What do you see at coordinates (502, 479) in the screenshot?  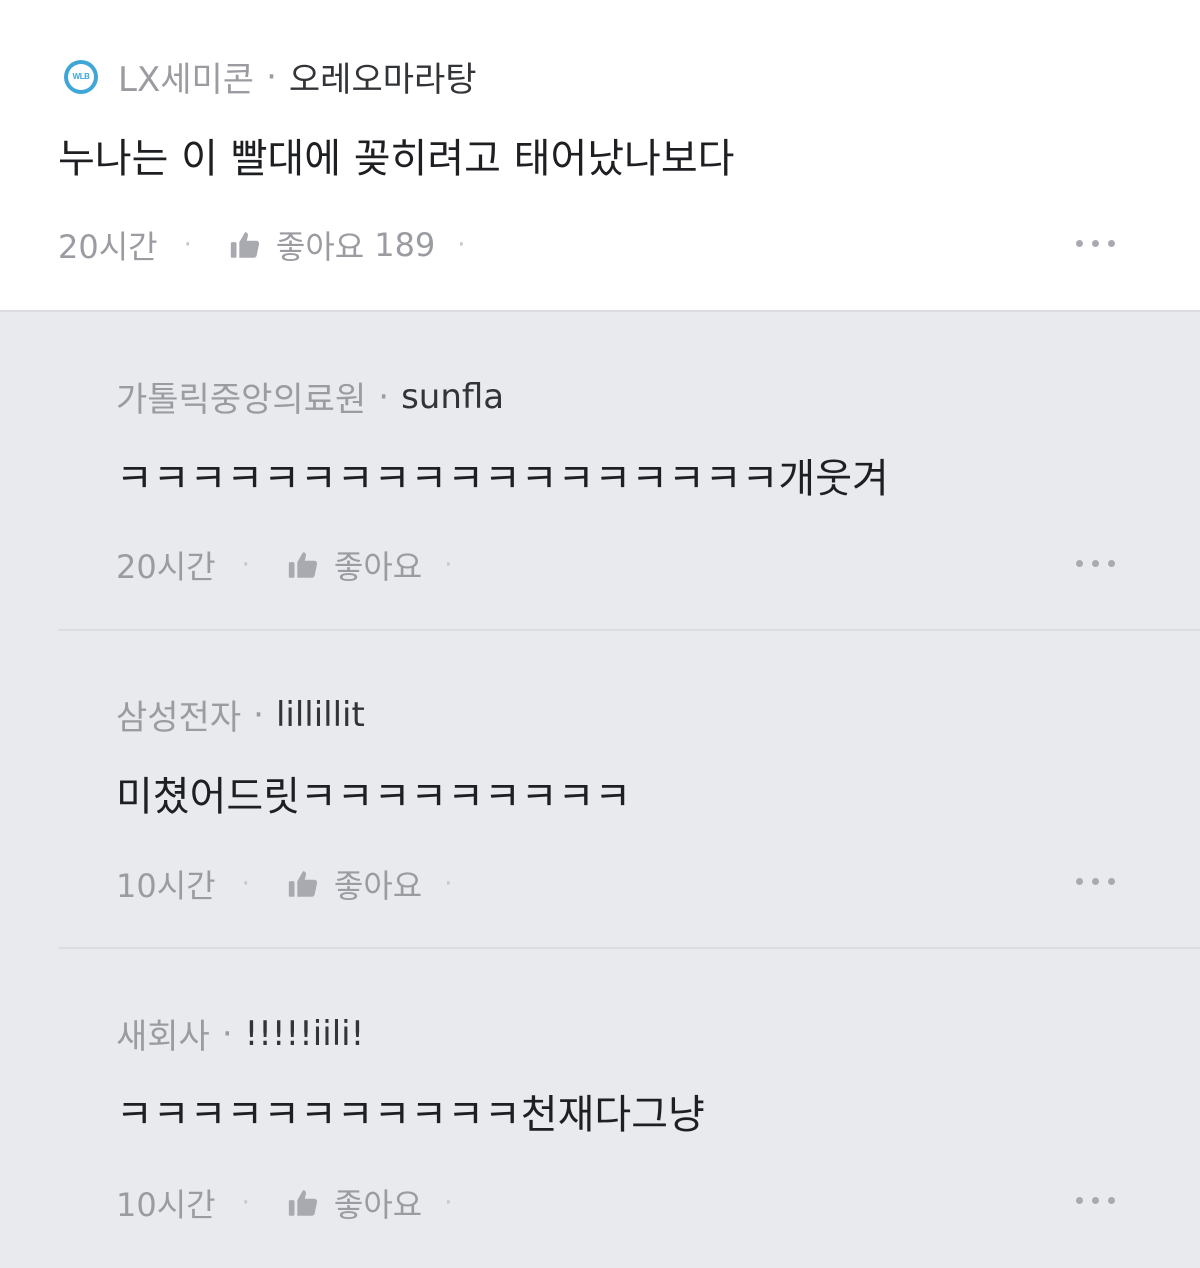 I see `reply-text: ㅋㅋㅋㅋㅋㅋㅋㅋㅋㅋㅋㅋㅋㅋㅋㅋㅋㅋ개웃겨` at bounding box center [502, 479].